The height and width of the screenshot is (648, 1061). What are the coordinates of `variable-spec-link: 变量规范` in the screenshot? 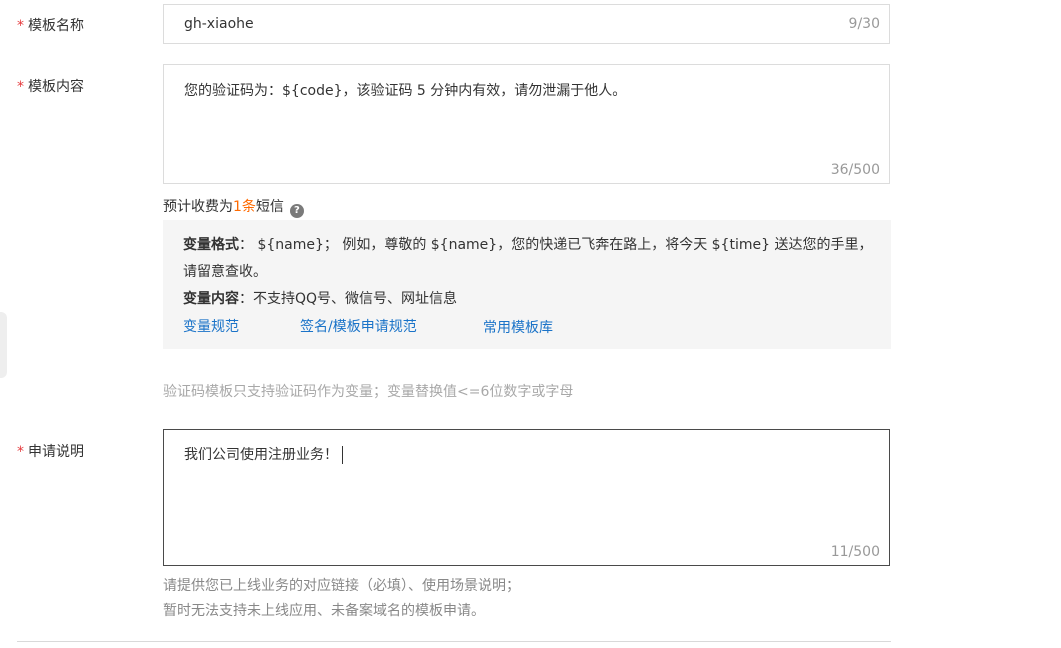 It's located at (211, 326).